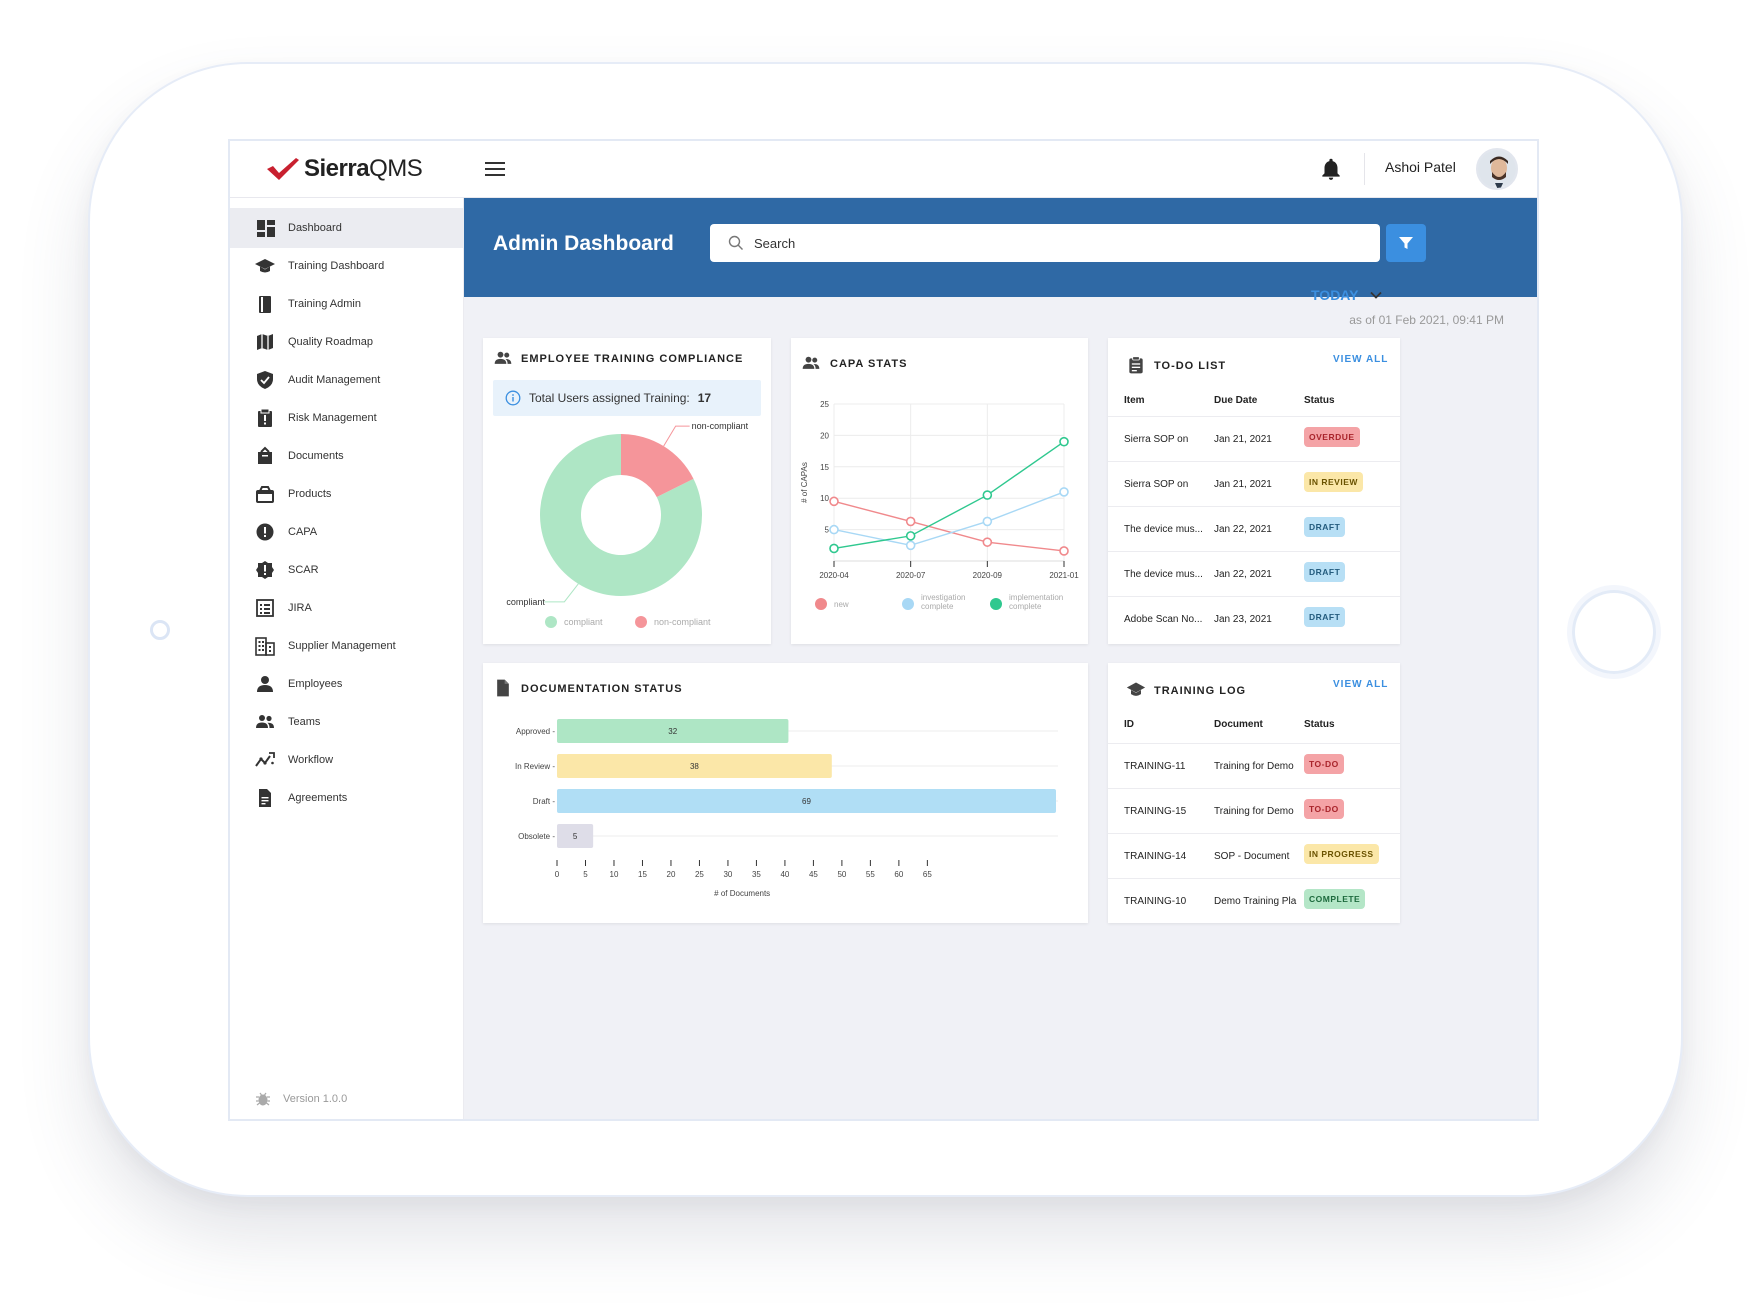 The height and width of the screenshot is (1310, 1762). I want to click on sidebar-item-audit-management: Audit Management, so click(347, 380).